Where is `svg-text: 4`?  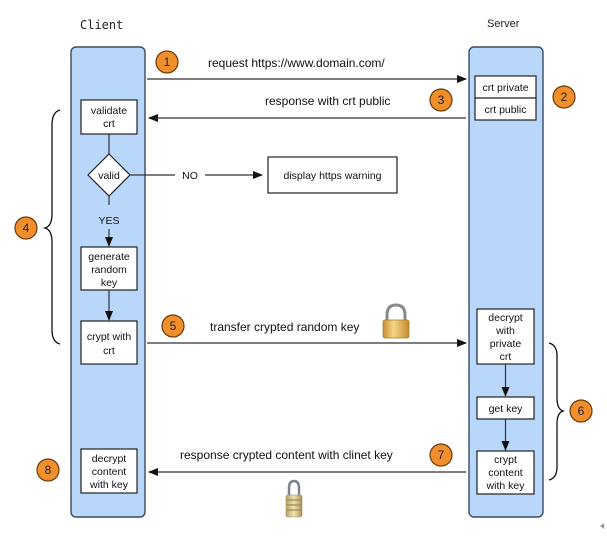
svg-text: 4 is located at coordinates (26, 228).